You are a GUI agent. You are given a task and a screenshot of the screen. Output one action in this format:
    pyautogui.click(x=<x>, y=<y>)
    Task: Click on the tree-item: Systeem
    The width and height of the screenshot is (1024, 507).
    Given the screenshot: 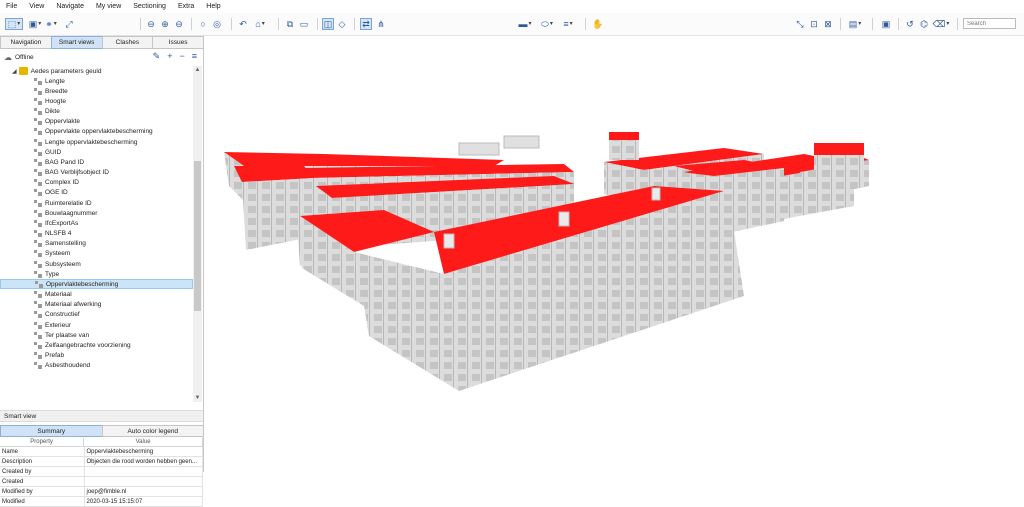 What is the action you would take?
    pyautogui.click(x=96, y=254)
    